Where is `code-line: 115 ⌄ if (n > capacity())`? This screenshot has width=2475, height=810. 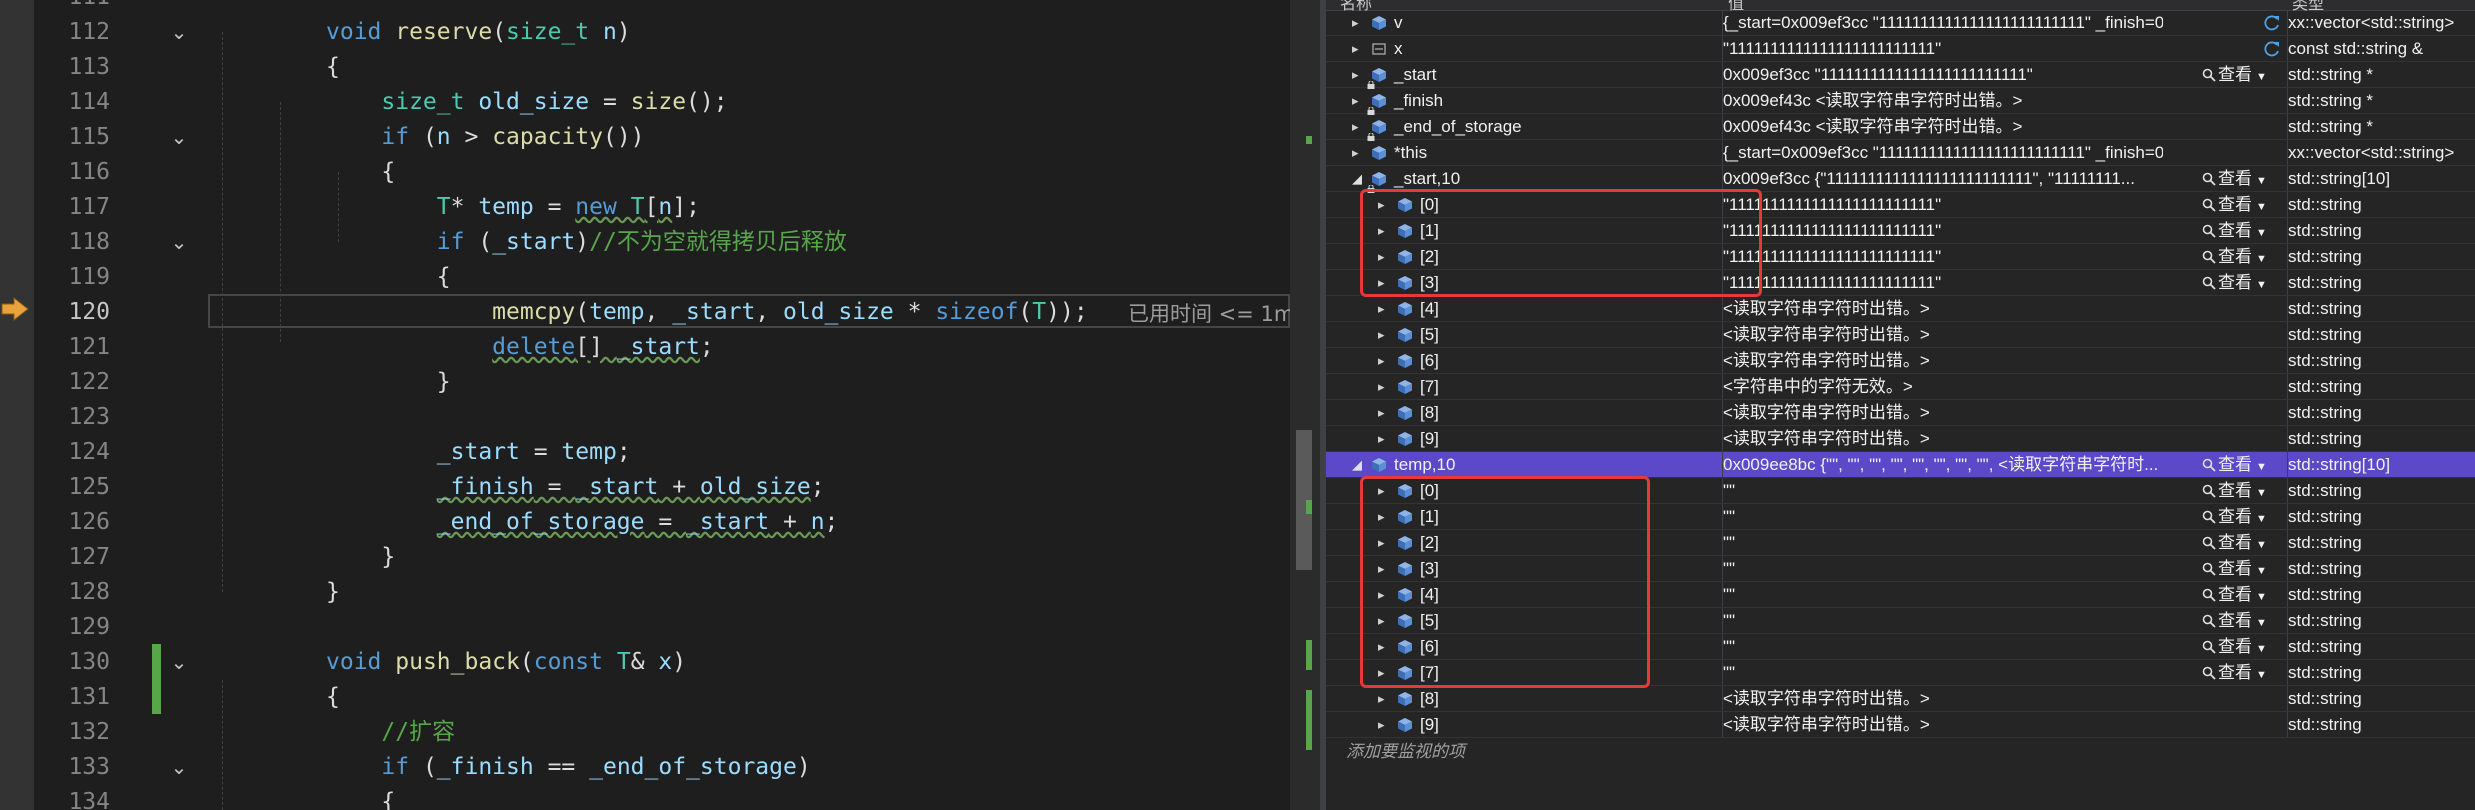 code-line: 115 ⌄ if (n > capacity()) is located at coordinates (645, 137).